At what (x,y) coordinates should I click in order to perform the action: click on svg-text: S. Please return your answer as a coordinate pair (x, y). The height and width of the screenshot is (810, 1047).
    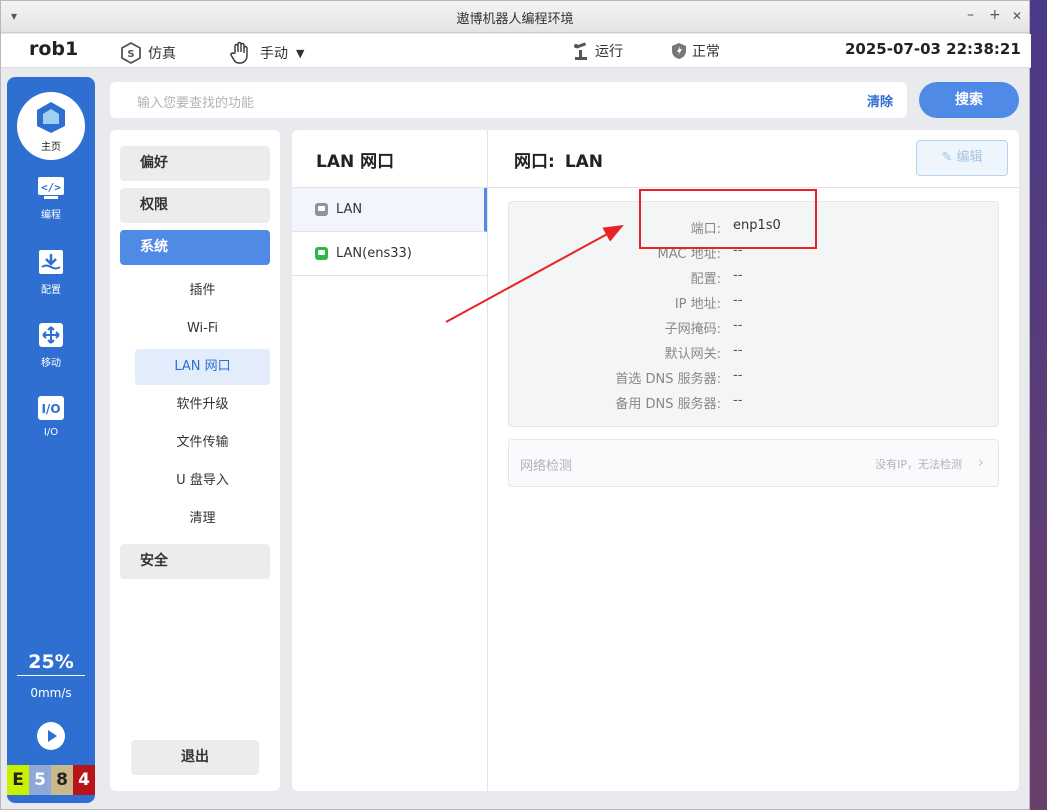
    Looking at the image, I should click on (130, 54).